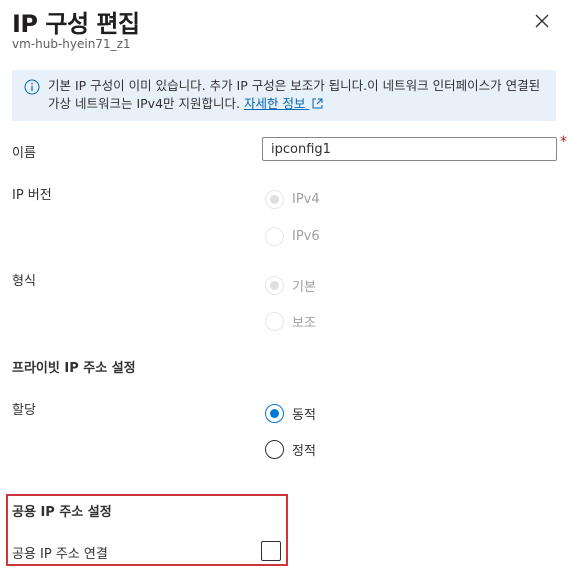 The image size is (572, 571). What do you see at coordinates (62, 512) in the screenshot?
I see `public-ip-section-header: 공용 IP 주소 설정` at bounding box center [62, 512].